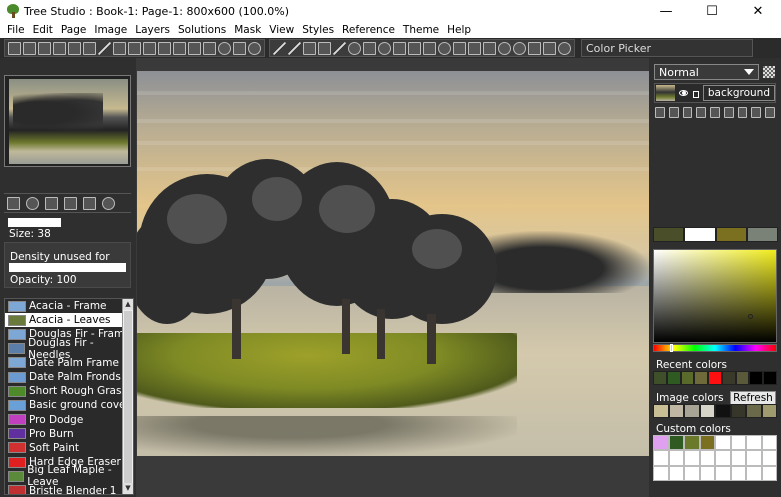 Image resolution: width=781 pixels, height=497 pixels. What do you see at coordinates (69, 306) in the screenshot?
I see `brush-list-item: Acacia - Frame` at bounding box center [69, 306].